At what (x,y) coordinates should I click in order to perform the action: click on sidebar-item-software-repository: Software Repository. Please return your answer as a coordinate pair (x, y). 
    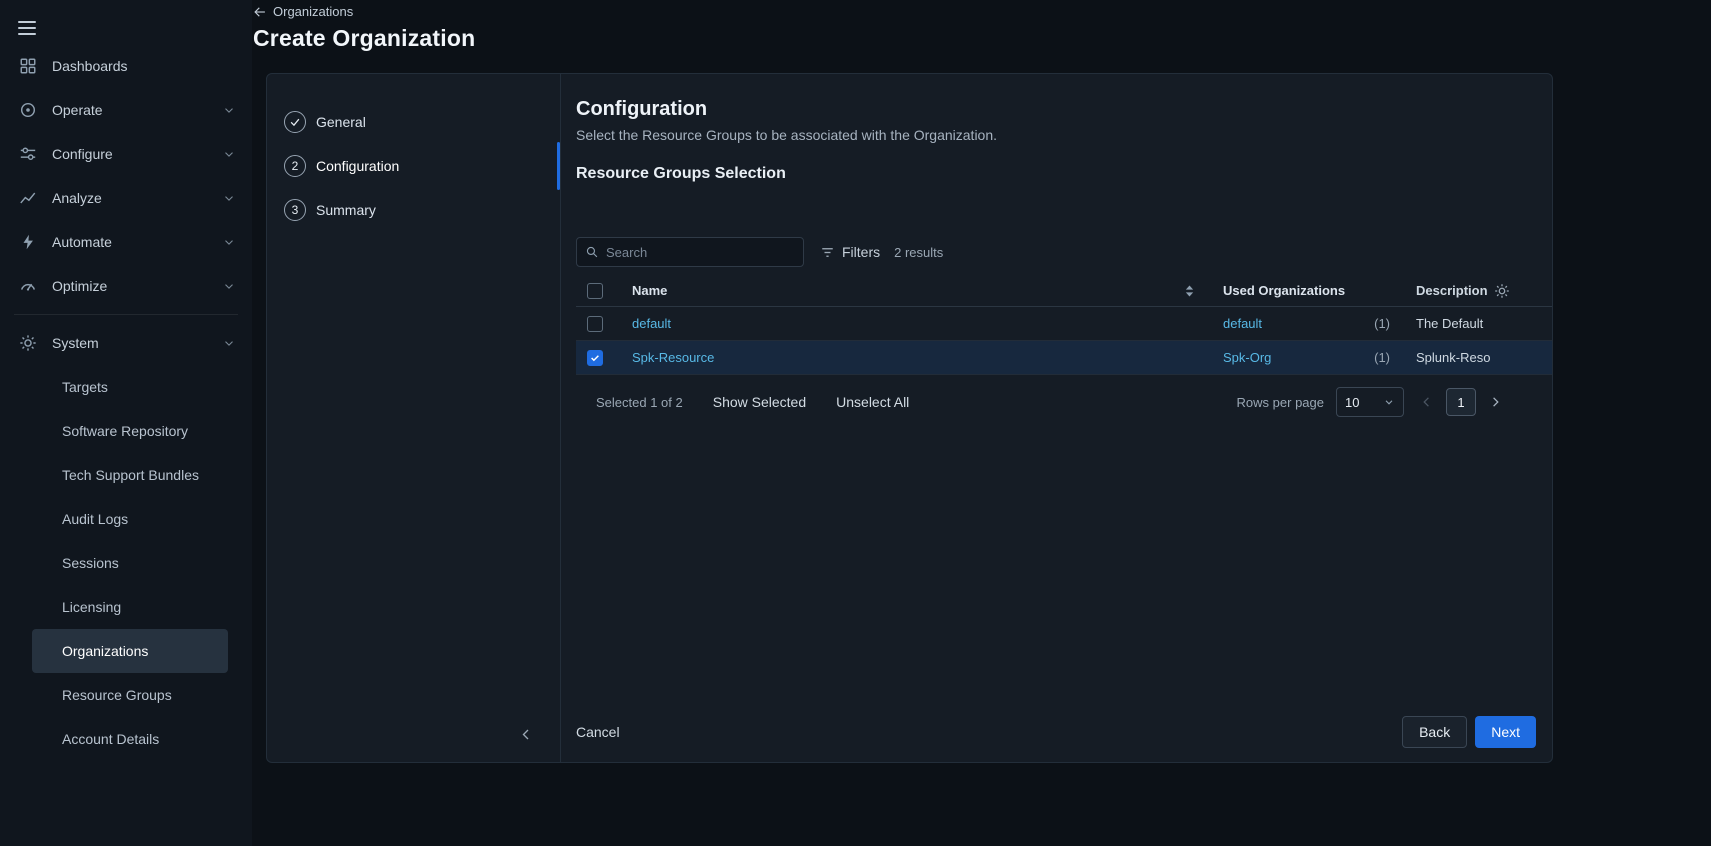
    Looking at the image, I should click on (130, 431).